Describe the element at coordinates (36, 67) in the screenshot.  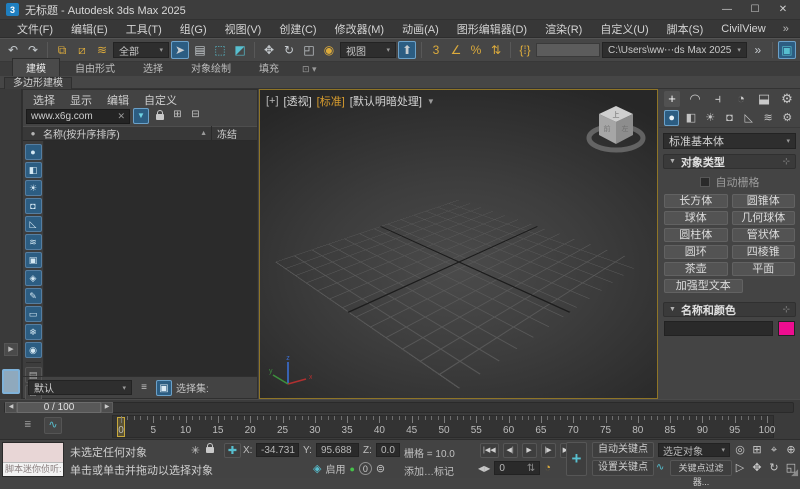
I see `ribbon-tab-modeling: 建模` at that location.